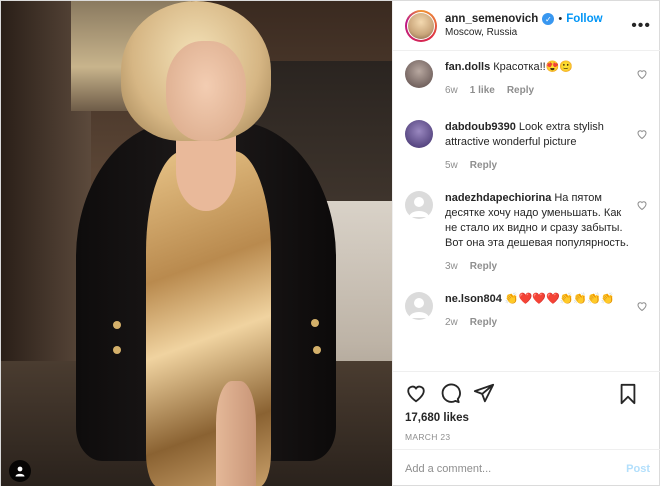 The height and width of the screenshot is (486, 660). What do you see at coordinates (473, 299) in the screenshot?
I see `comment-username: ne.lson804` at bounding box center [473, 299].